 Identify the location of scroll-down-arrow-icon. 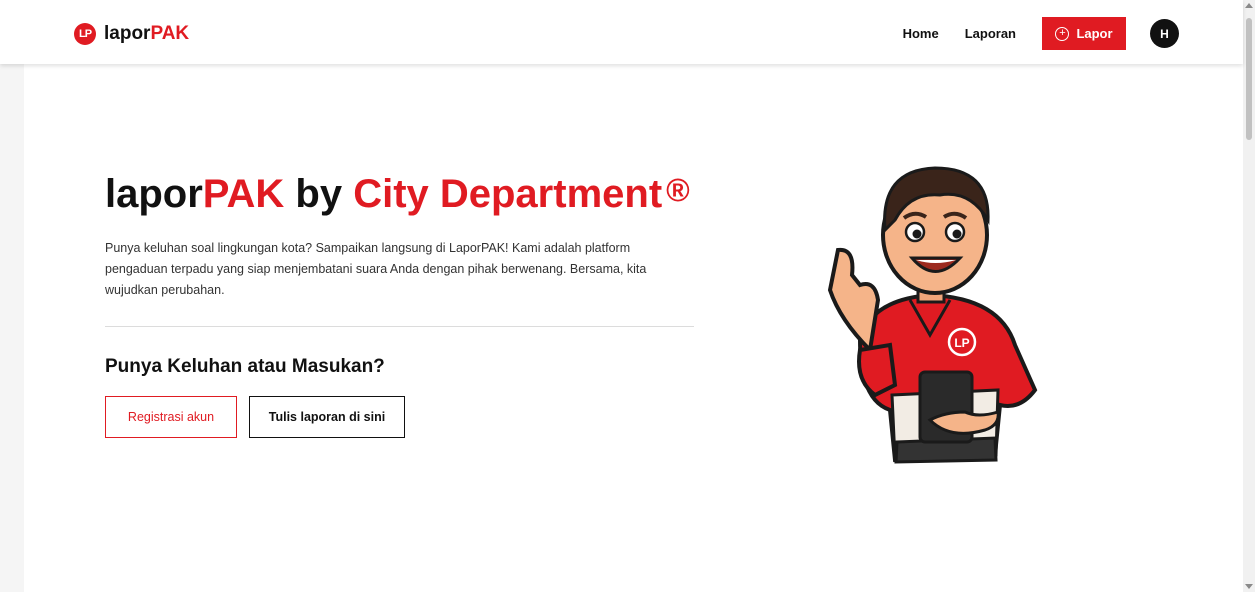
(1249, 586).